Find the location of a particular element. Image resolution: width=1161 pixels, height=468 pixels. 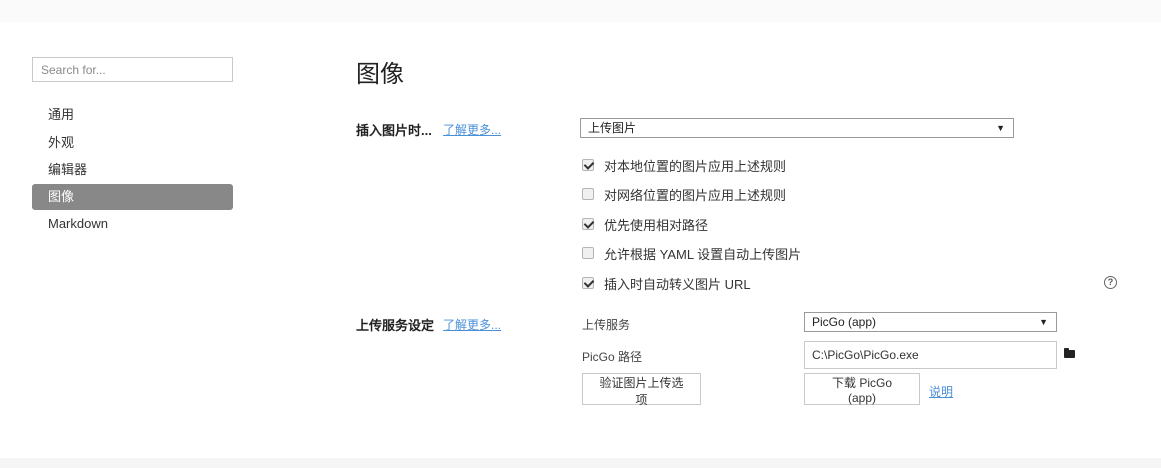

option-relative-path: 优先使用相对路径 is located at coordinates (645, 224).